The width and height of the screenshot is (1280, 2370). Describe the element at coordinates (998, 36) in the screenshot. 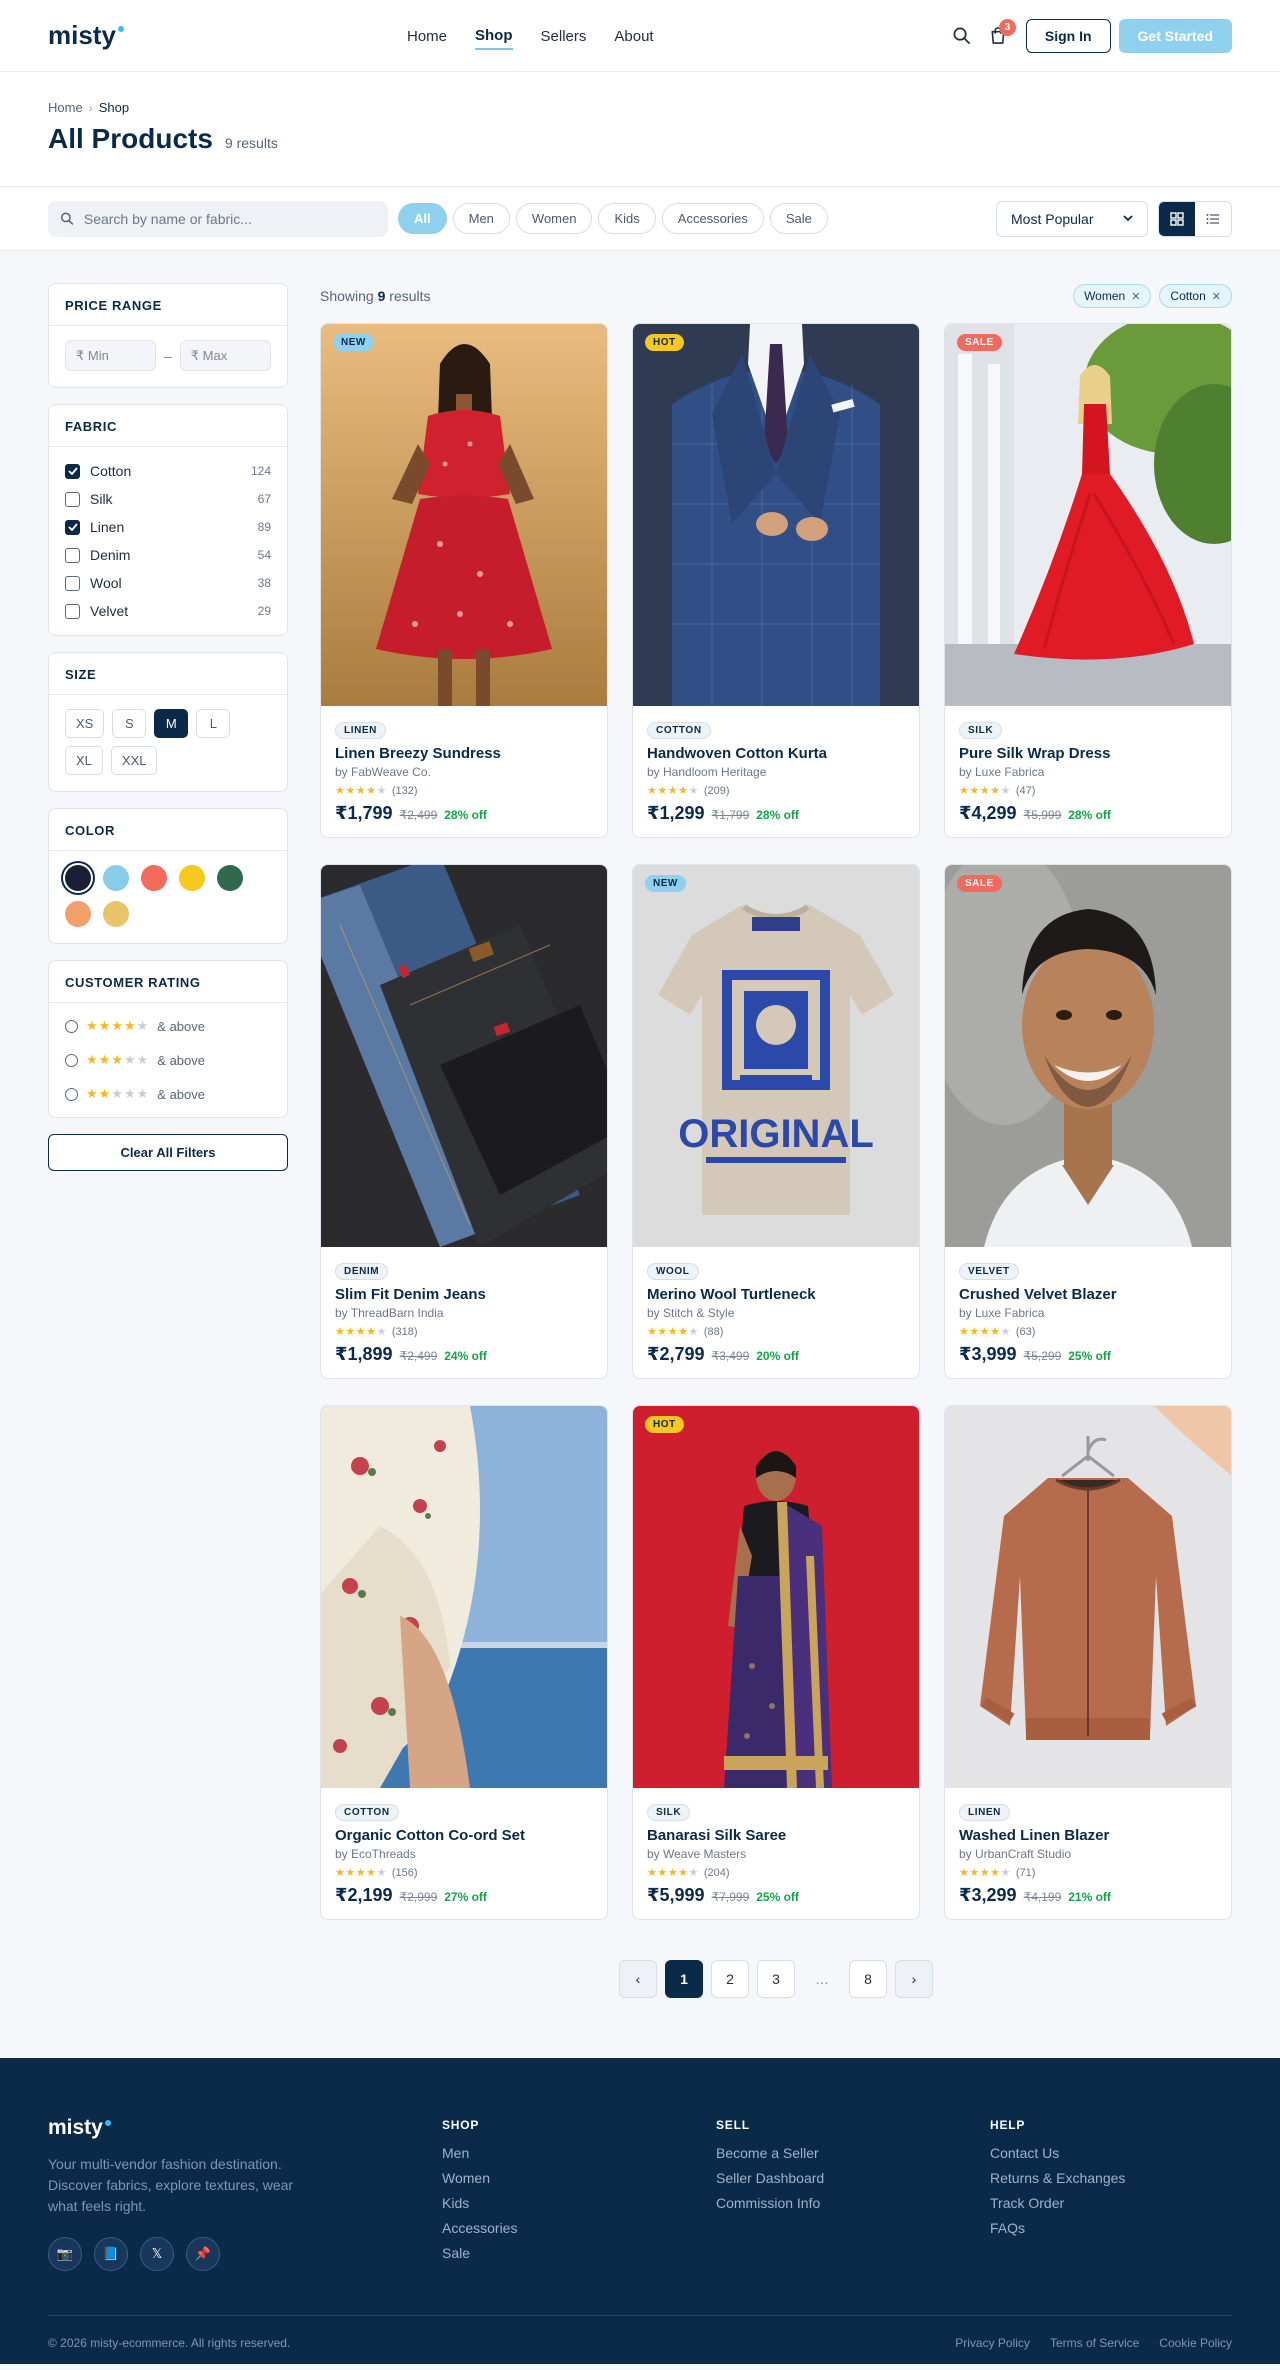

I see `cart-button: 3` at that location.